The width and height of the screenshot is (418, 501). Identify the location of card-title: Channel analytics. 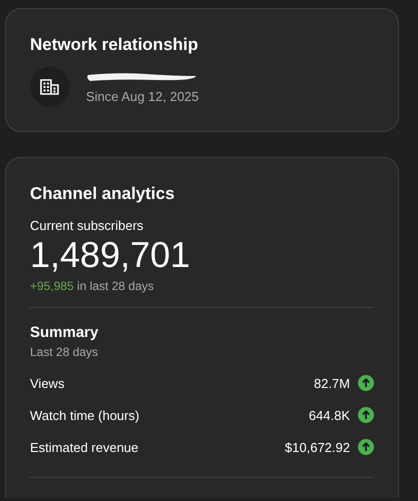
(102, 194).